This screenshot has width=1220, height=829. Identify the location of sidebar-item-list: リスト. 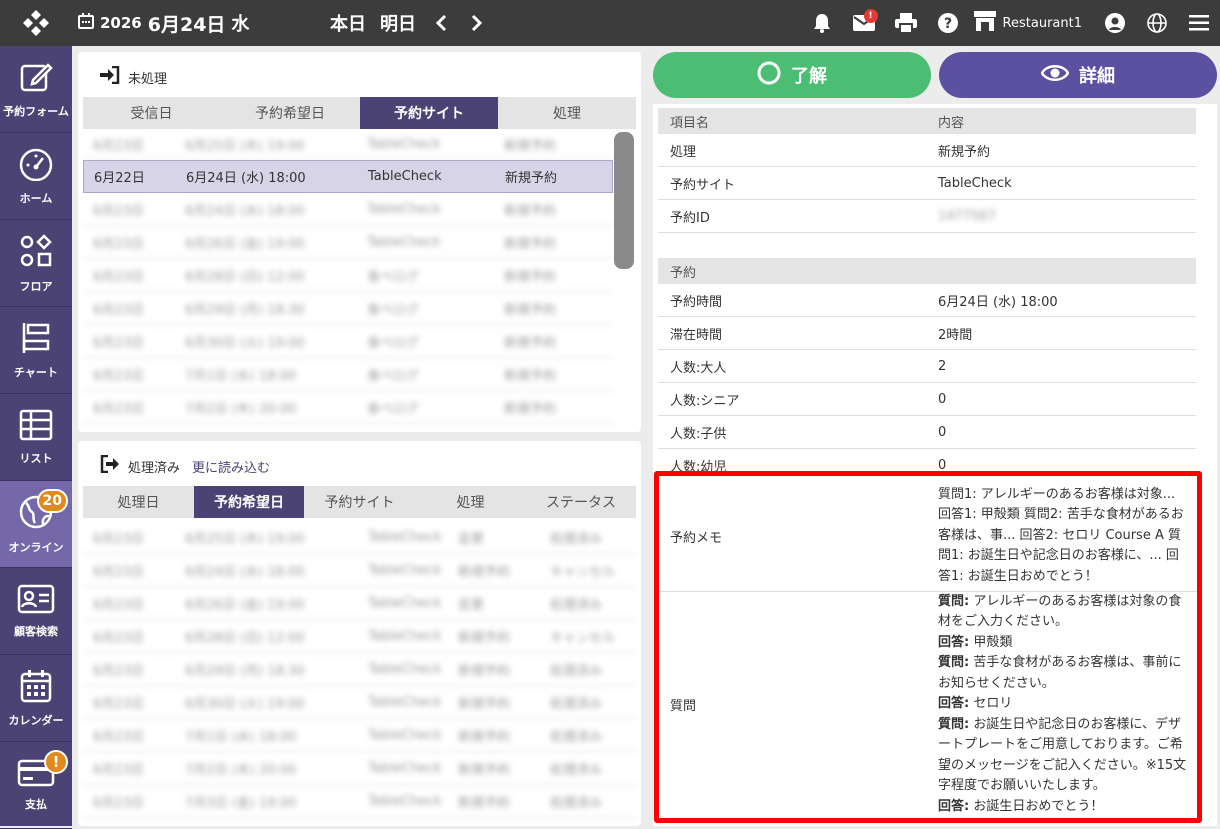
(36, 437).